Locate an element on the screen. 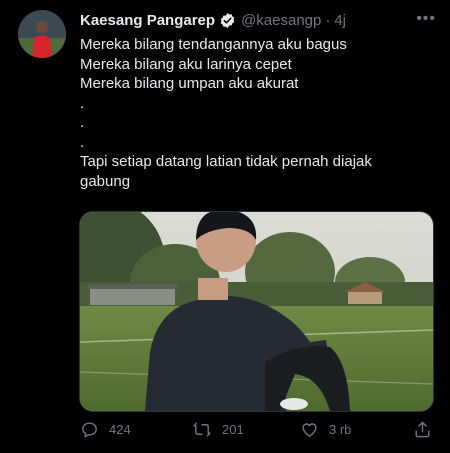 The image size is (450, 453). tweet-line: Mereka bilang aku larinya cepet is located at coordinates (186, 64).